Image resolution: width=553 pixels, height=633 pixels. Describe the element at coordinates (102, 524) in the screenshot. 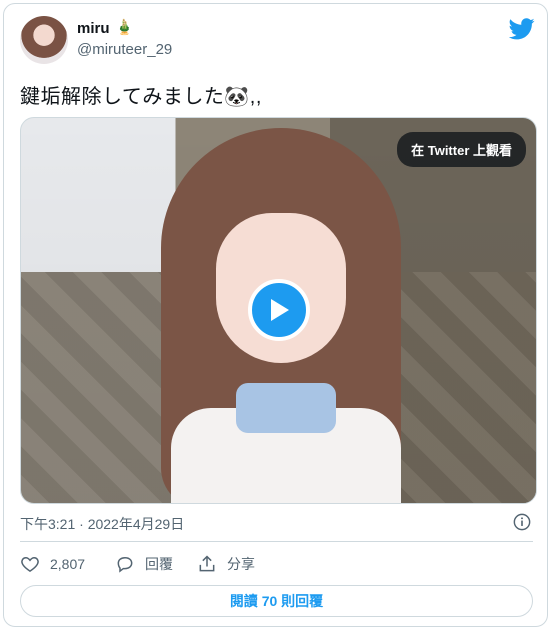

I see `tweet-timestamp: 下午3:21 · 2022年4月29日` at that location.